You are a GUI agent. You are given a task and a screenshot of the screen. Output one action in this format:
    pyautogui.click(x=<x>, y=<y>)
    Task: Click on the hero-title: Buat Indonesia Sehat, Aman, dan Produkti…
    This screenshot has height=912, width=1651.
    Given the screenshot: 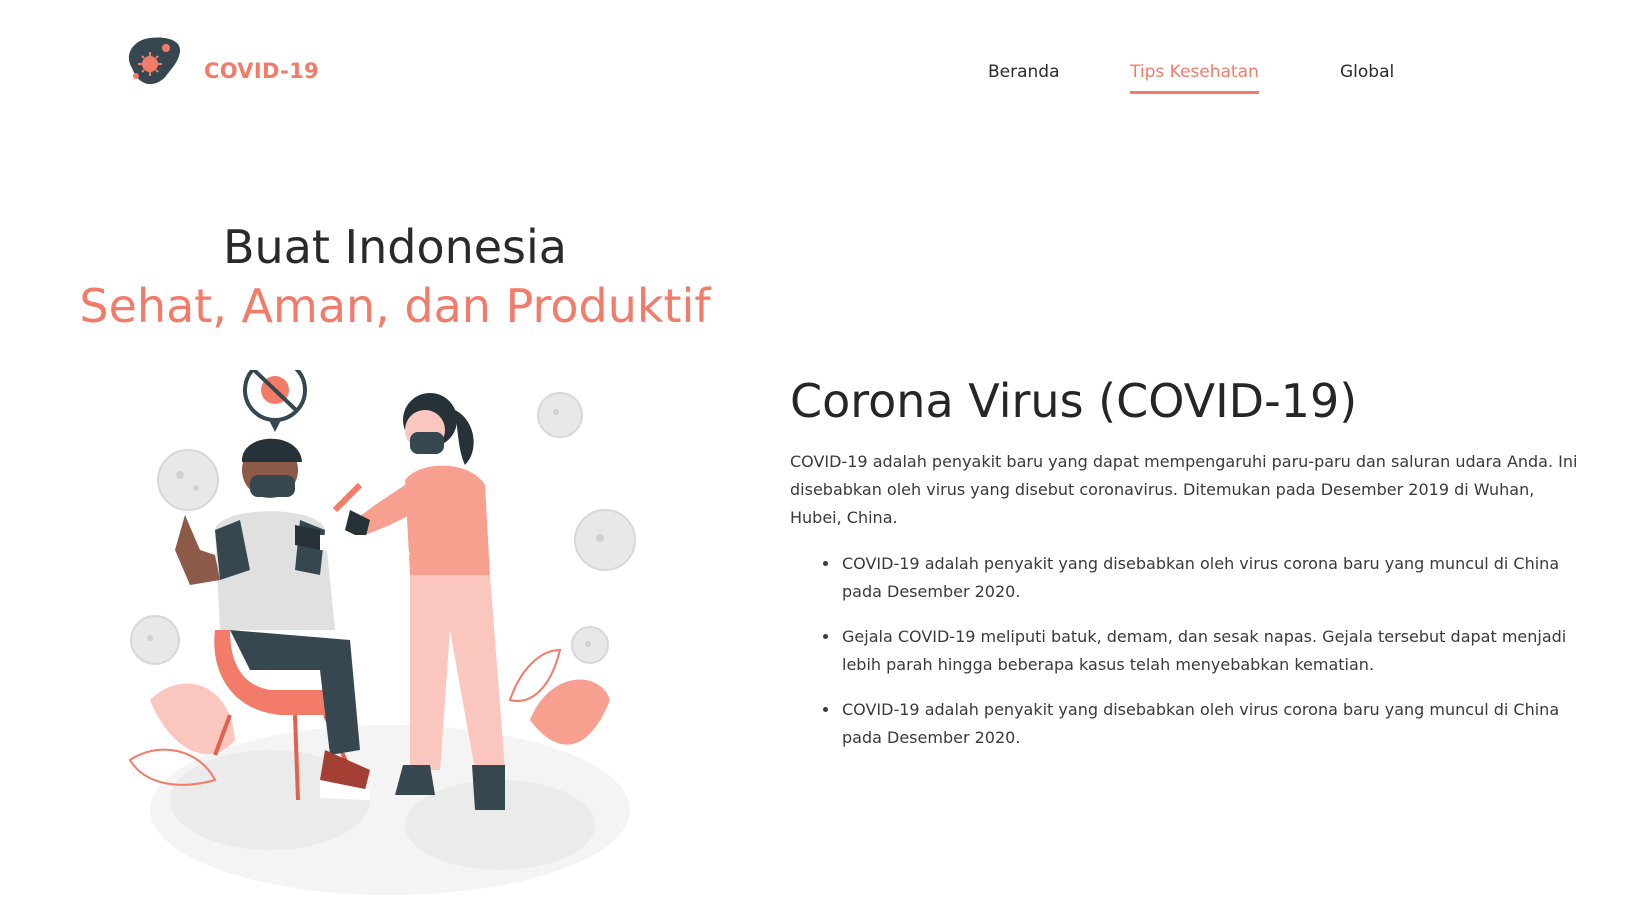 What is the action you would take?
    pyautogui.click(x=395, y=277)
    